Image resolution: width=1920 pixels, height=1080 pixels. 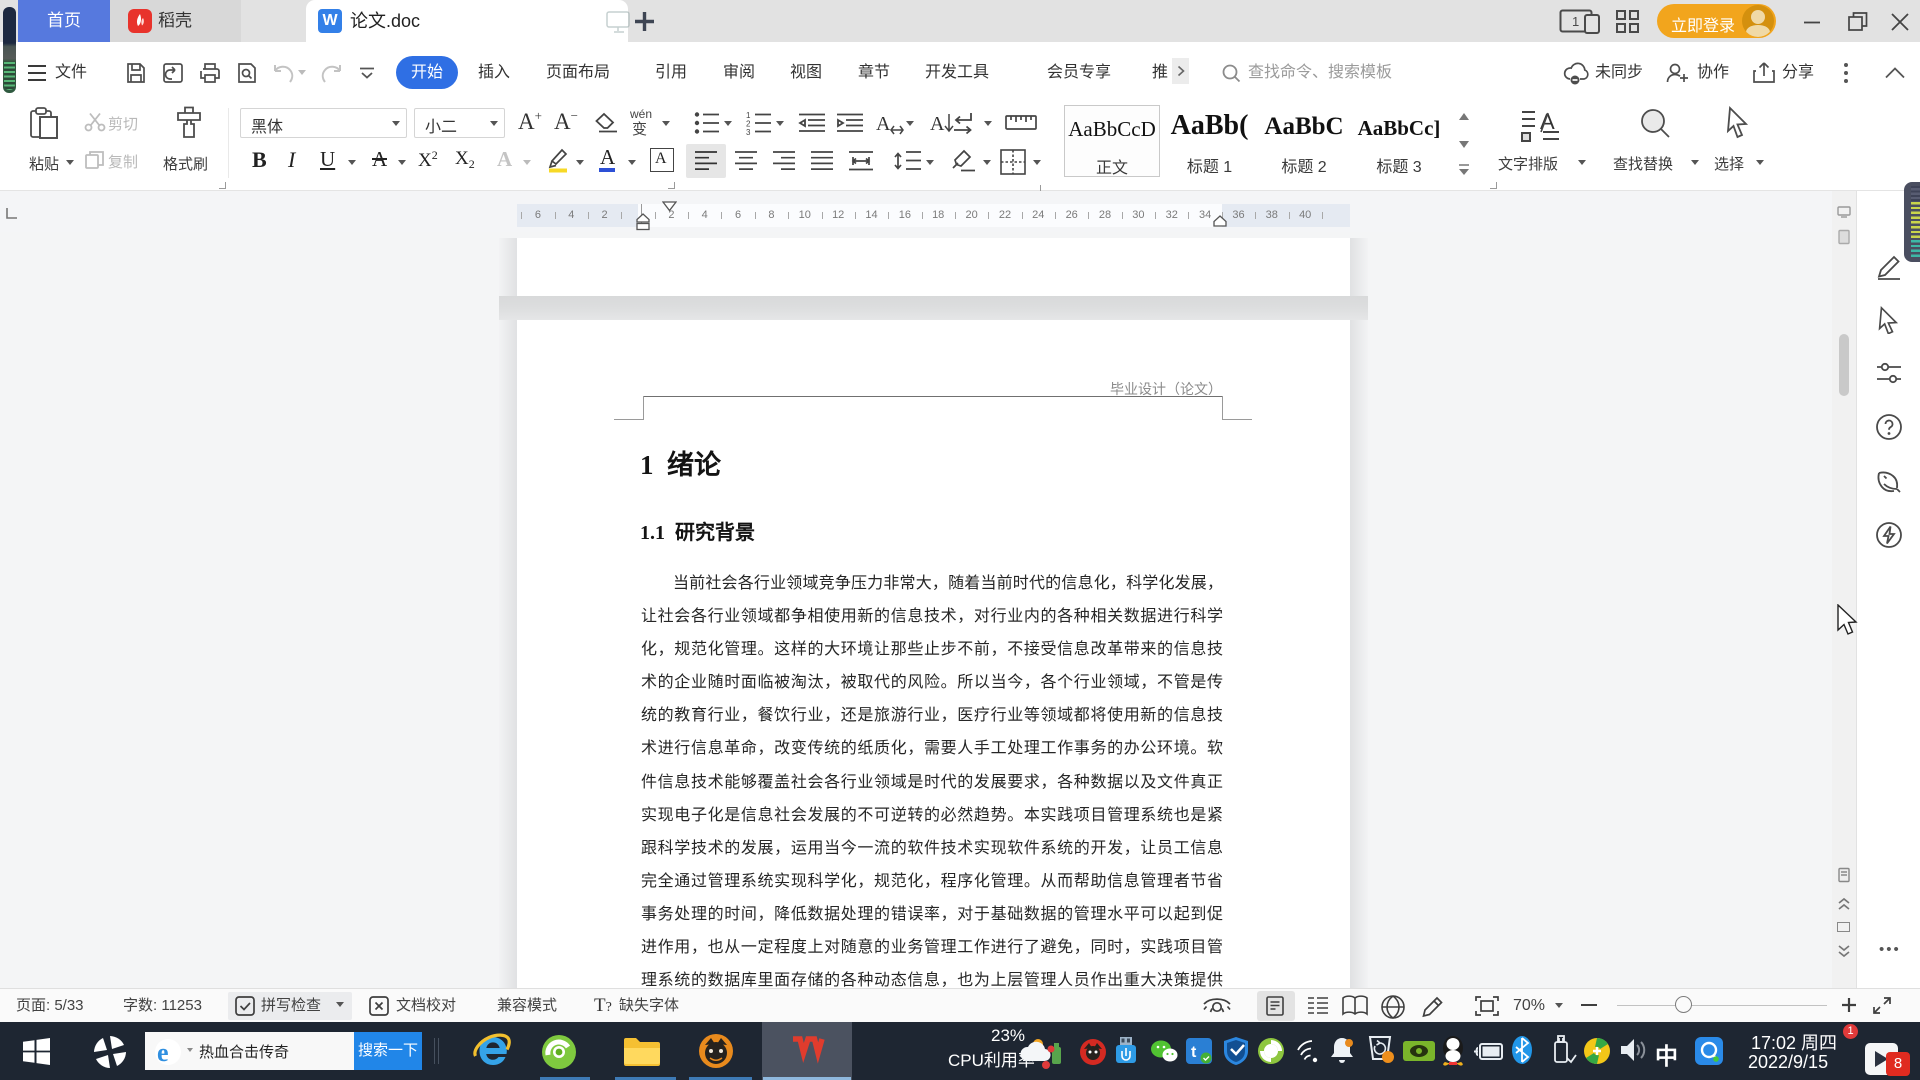 What do you see at coordinates (748, 131) in the screenshot?
I see `svg-text: 3` at bounding box center [748, 131].